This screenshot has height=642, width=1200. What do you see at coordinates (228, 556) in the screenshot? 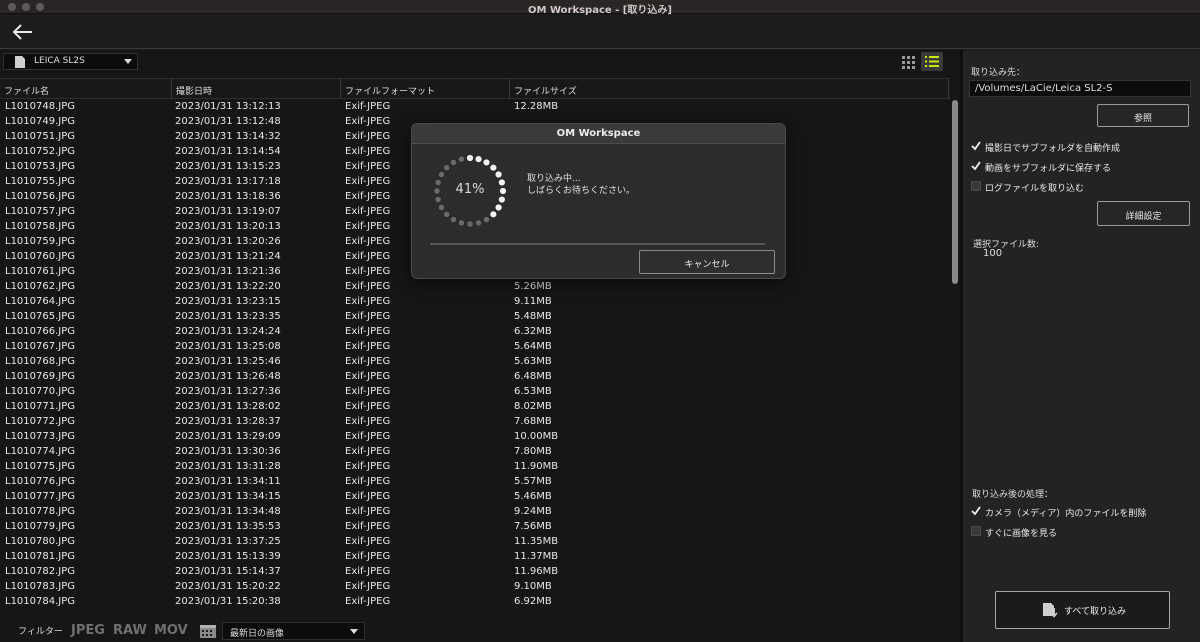
I see `cell-date: 2023/01/31 15:13:39` at bounding box center [228, 556].